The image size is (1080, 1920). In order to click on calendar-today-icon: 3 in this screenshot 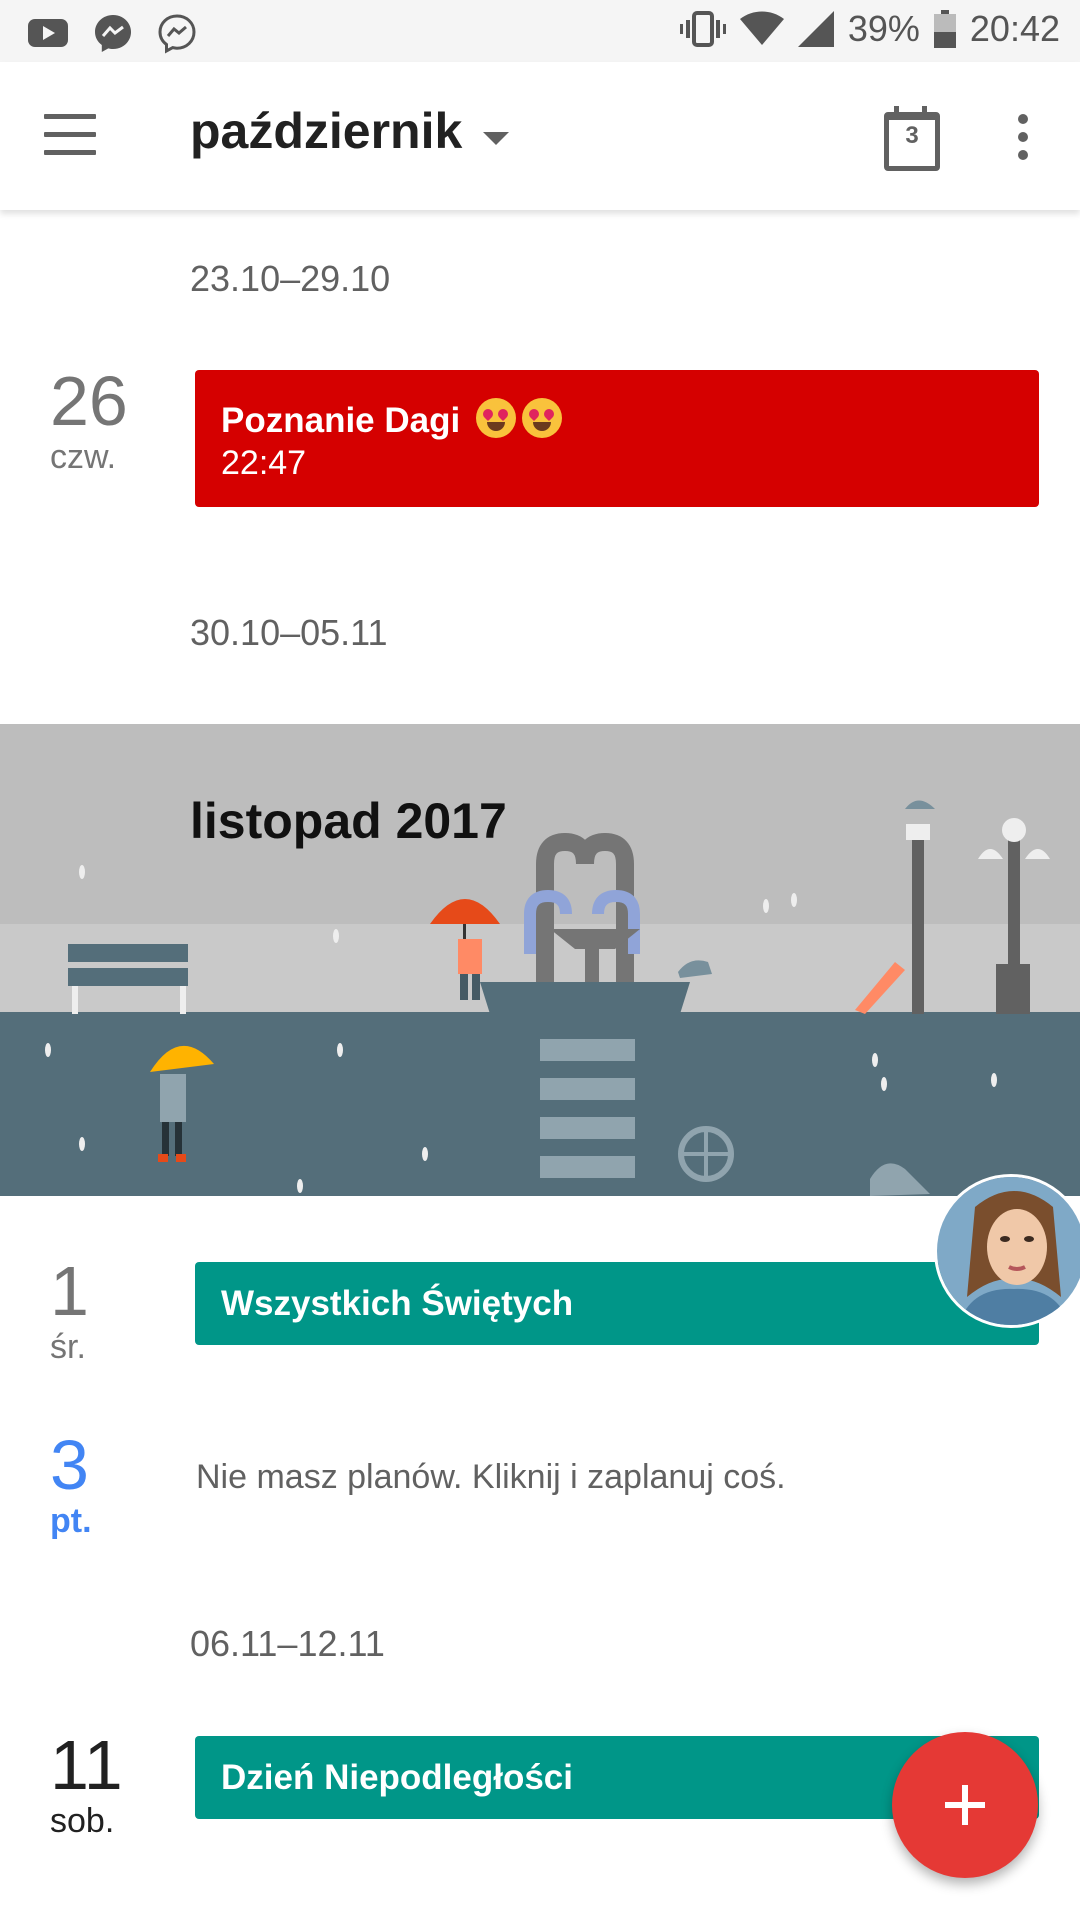, I will do `click(912, 138)`.